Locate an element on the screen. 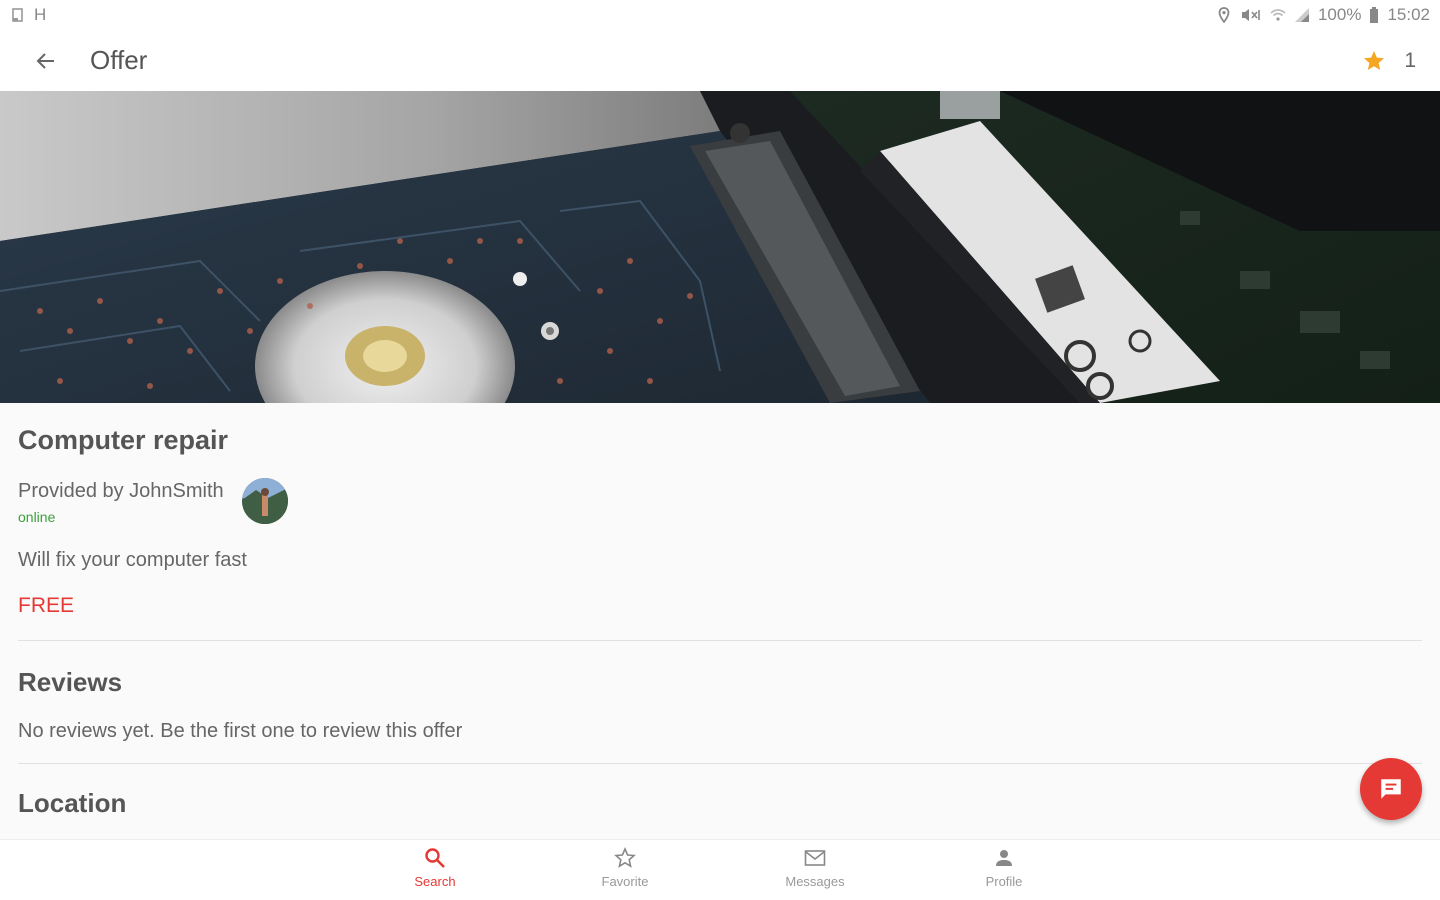 The width and height of the screenshot is (1440, 900). nav-favorite: Favorite is located at coordinates (625, 872).